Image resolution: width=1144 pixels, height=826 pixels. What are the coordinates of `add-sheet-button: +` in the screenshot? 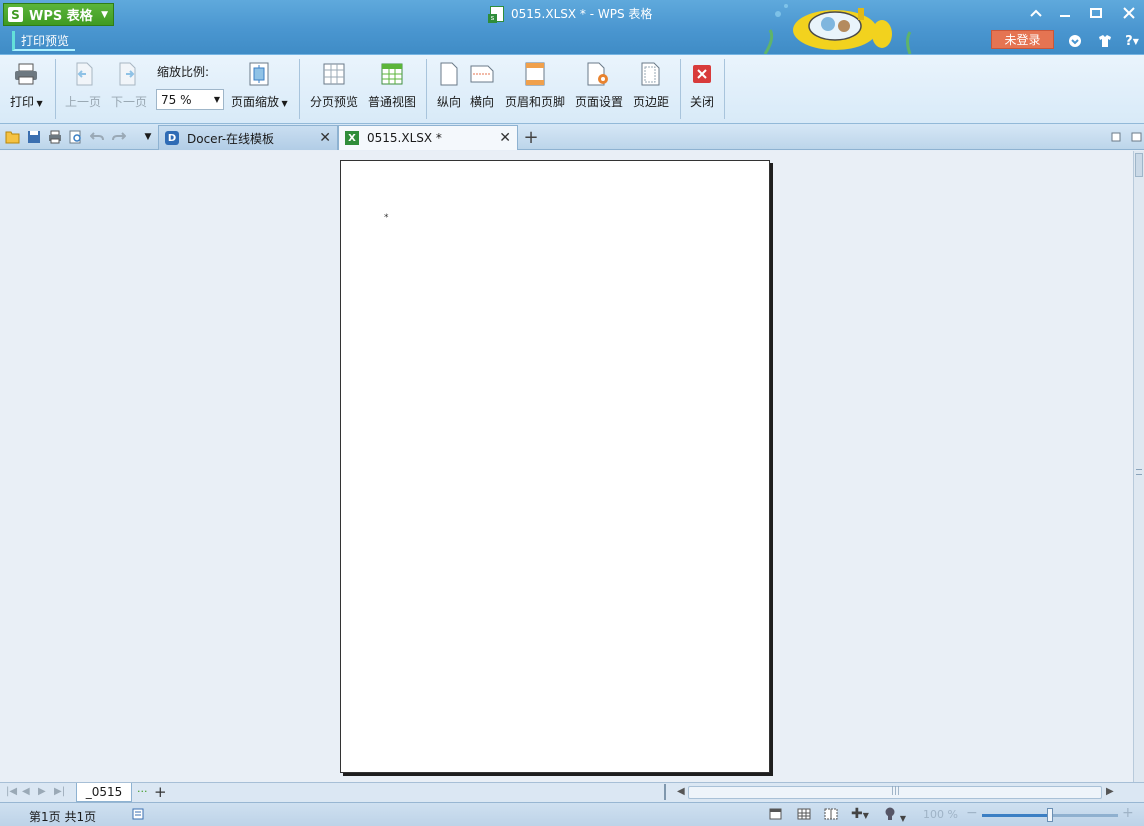 It's located at (160, 792).